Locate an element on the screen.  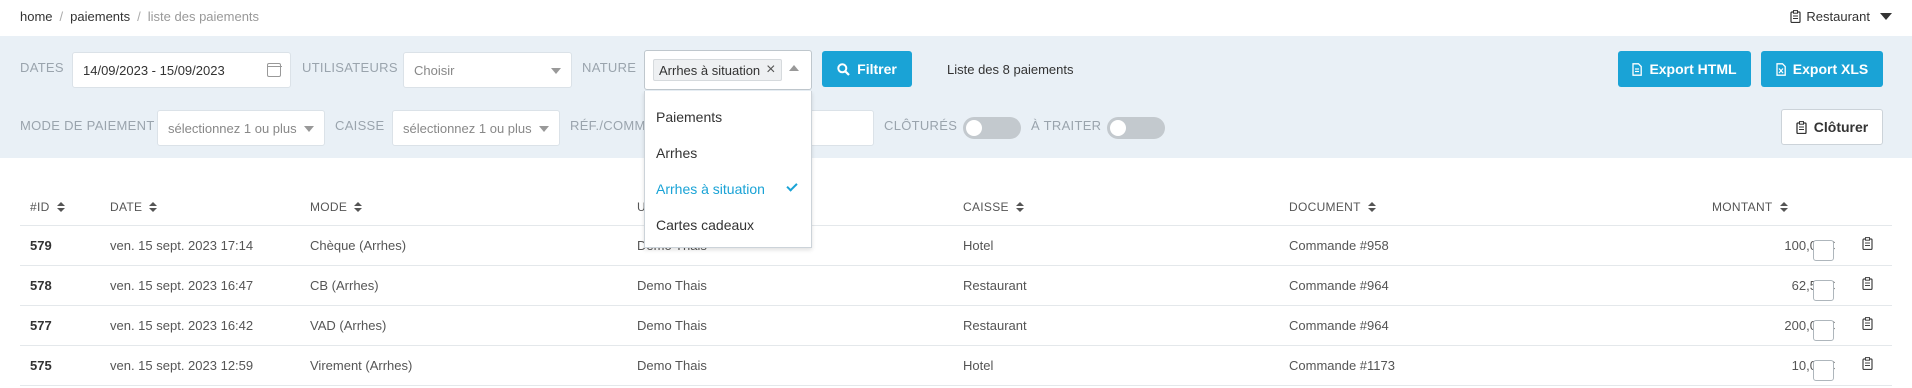
nature-tag-label: Arrhes à situation is located at coordinates (710, 70).